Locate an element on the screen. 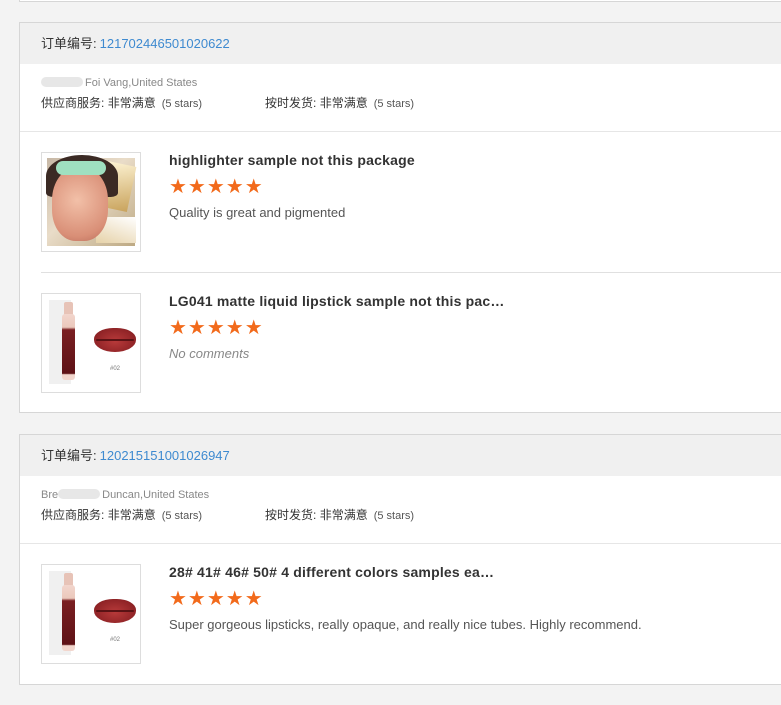  order-header: 订单编号: 120215151001026947 is located at coordinates (400, 455).